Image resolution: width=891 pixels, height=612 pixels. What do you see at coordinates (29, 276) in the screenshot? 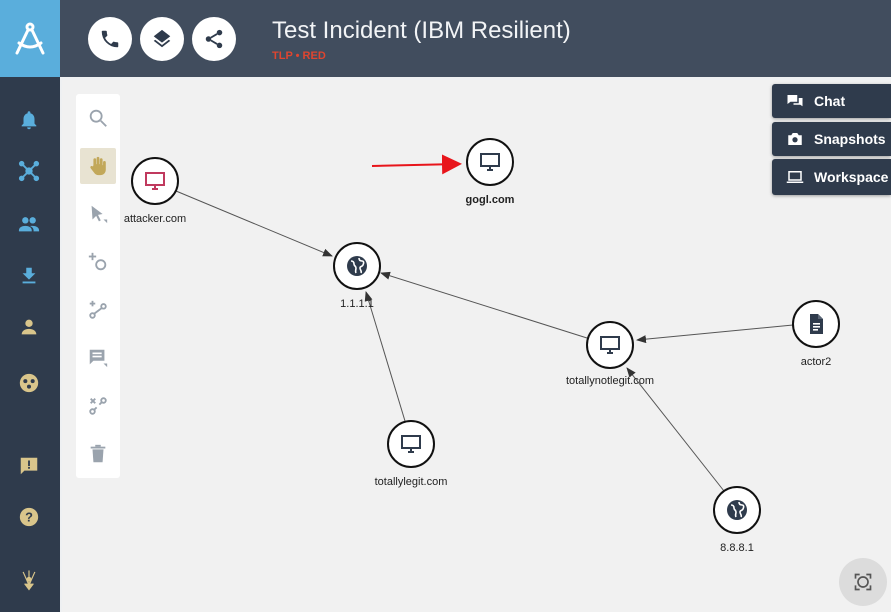
I see `download-icon` at bounding box center [29, 276].